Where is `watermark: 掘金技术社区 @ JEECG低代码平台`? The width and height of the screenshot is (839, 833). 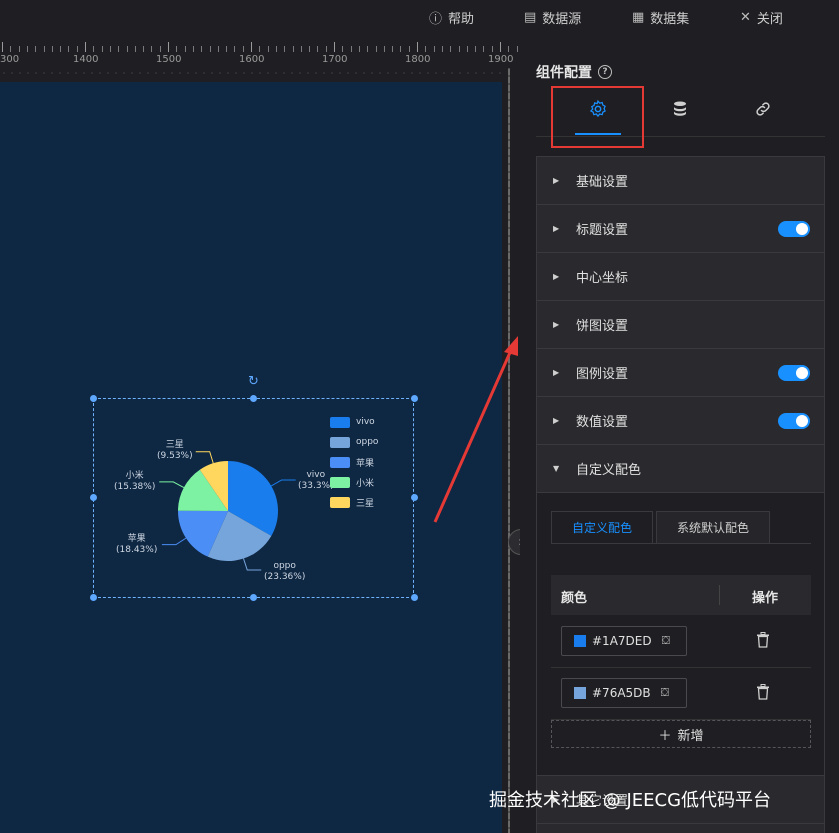 watermark: 掘金技术社区 @ JEECG低代码平台 is located at coordinates (630, 800).